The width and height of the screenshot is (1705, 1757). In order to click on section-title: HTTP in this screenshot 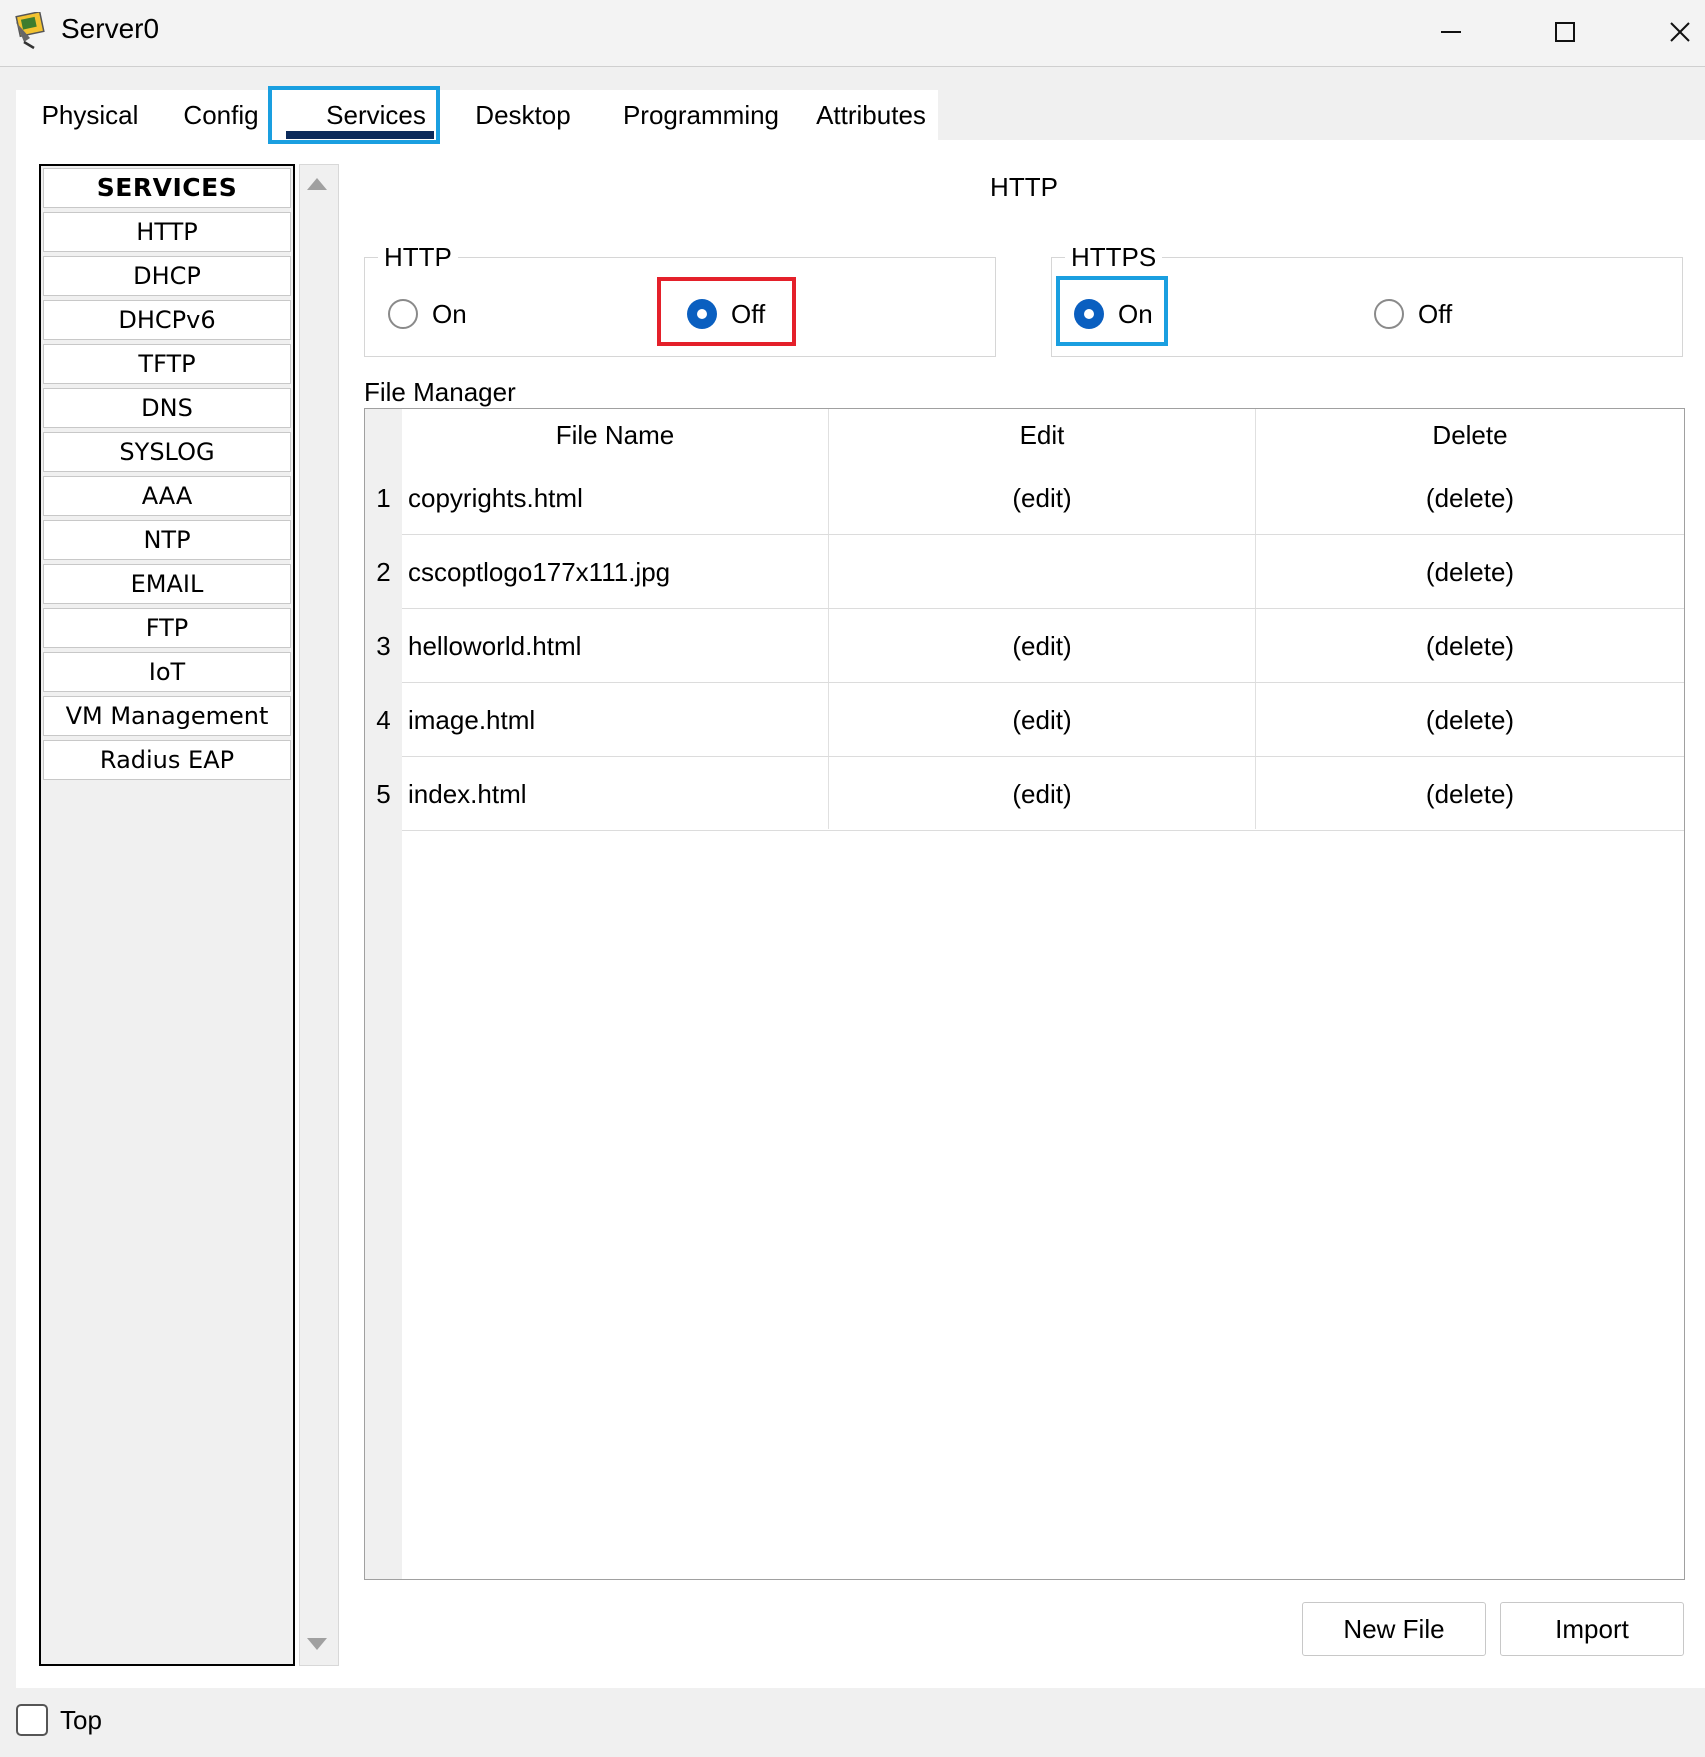, I will do `click(1024, 187)`.